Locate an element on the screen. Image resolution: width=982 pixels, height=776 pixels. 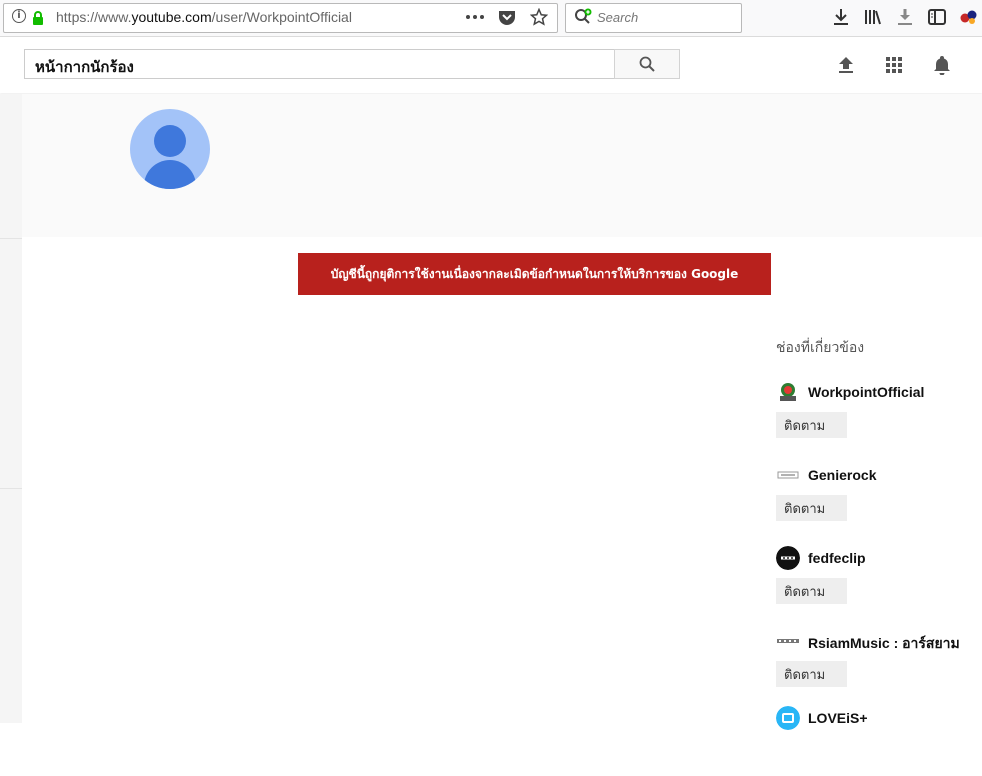
upload-icon is located at coordinates (846, 65).